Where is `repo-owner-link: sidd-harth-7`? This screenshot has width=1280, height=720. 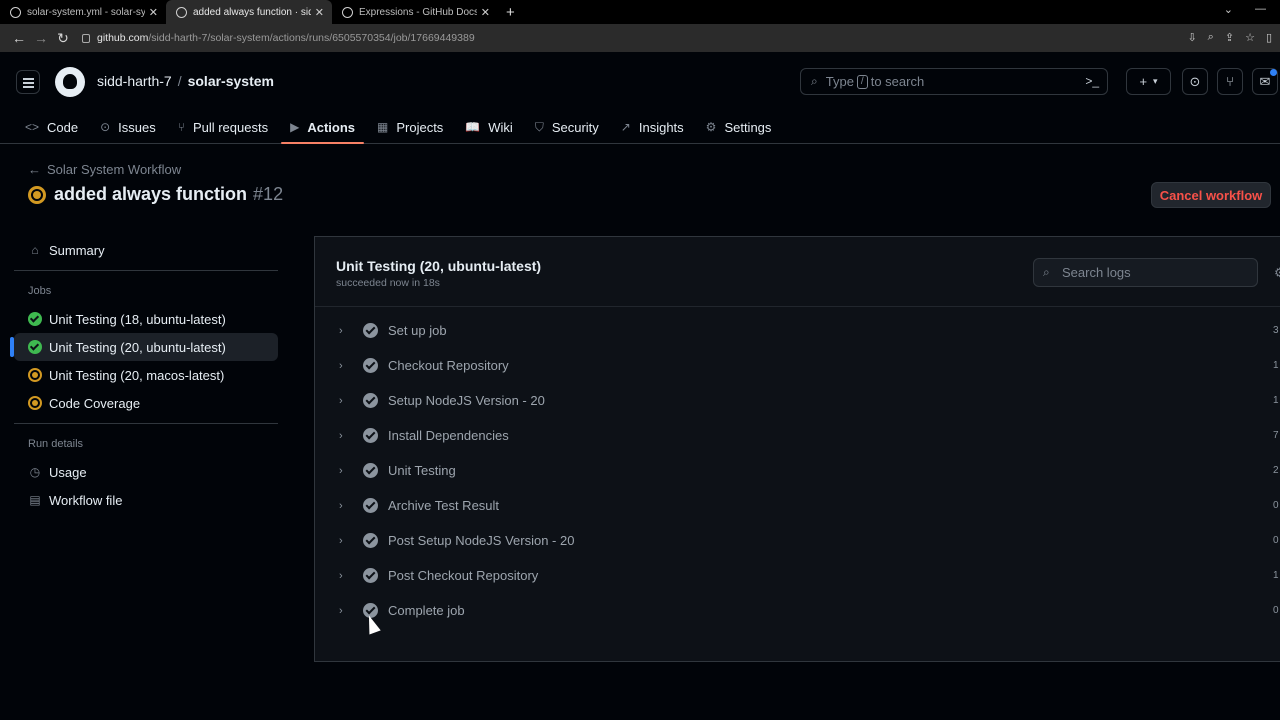
repo-owner-link: sidd-harth-7 is located at coordinates (134, 81).